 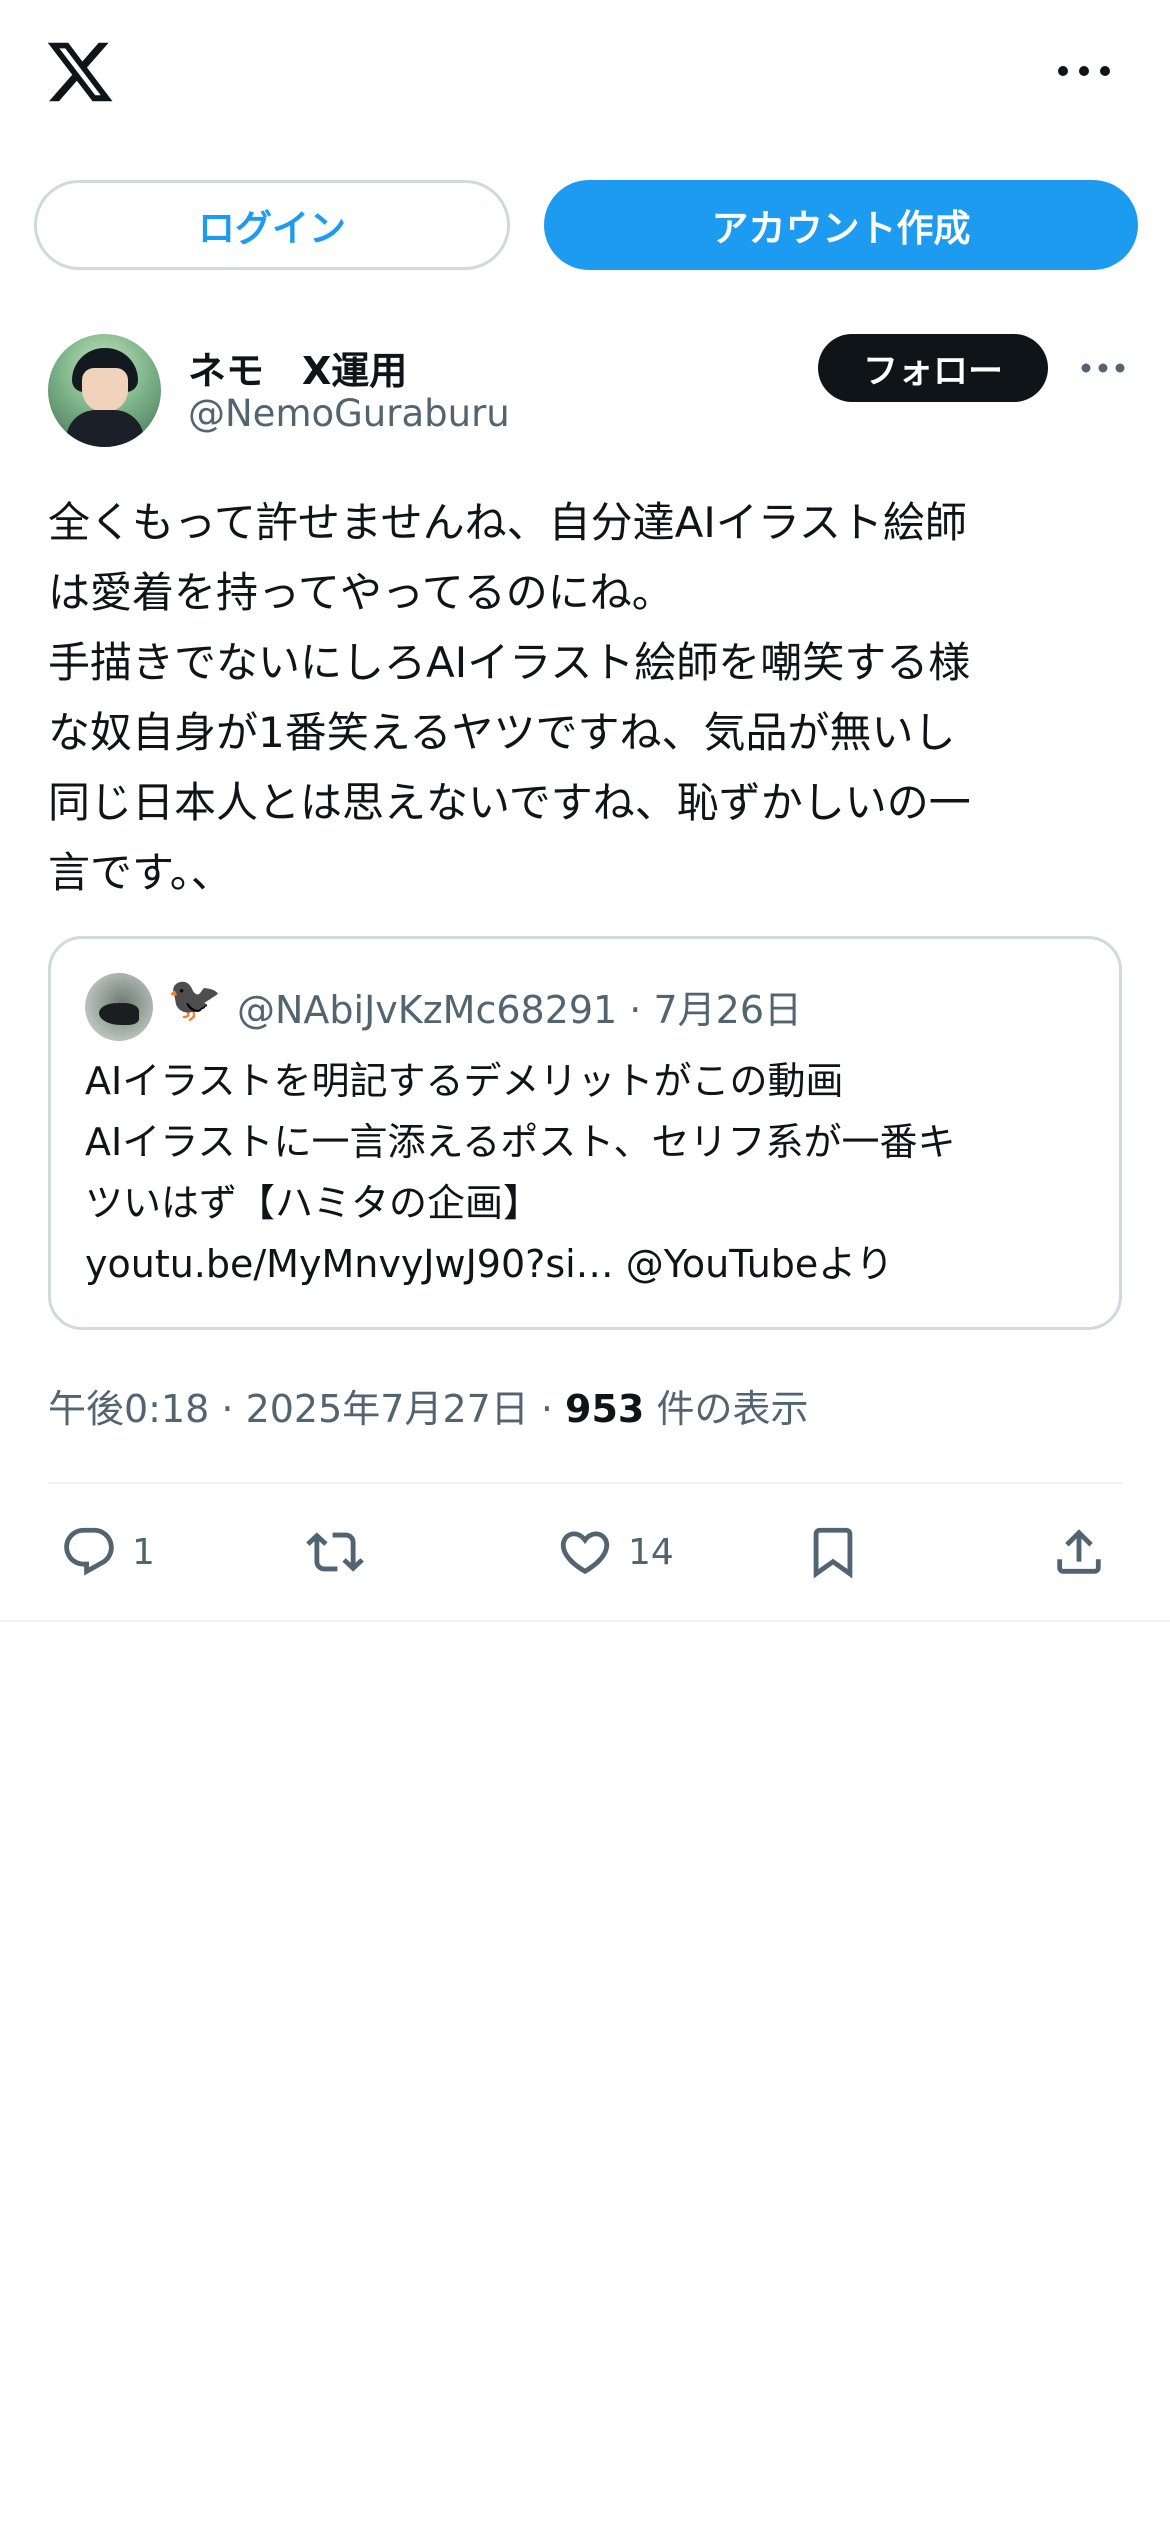 I want to click on heart-icon, so click(x=585, y=1553).